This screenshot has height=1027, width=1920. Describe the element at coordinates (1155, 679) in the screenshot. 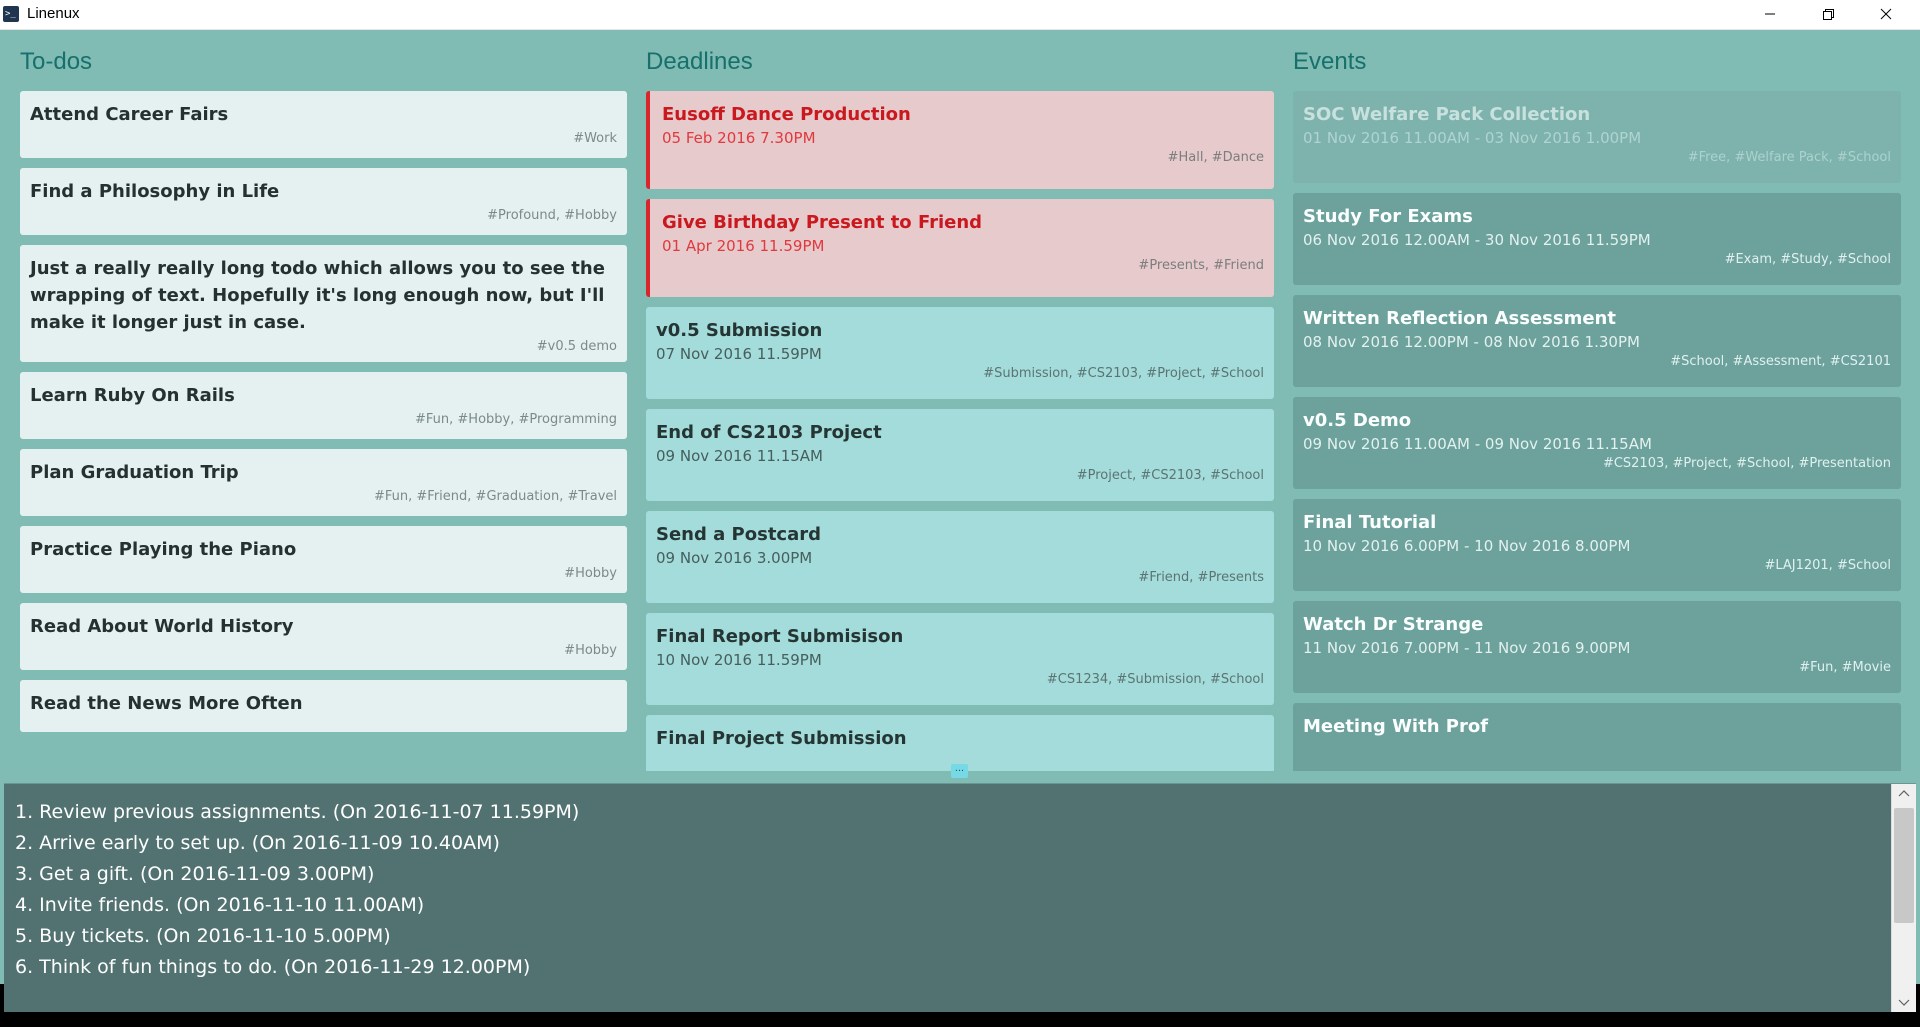

I see `deadline-tags: #CS1234, #Submission, #School` at that location.